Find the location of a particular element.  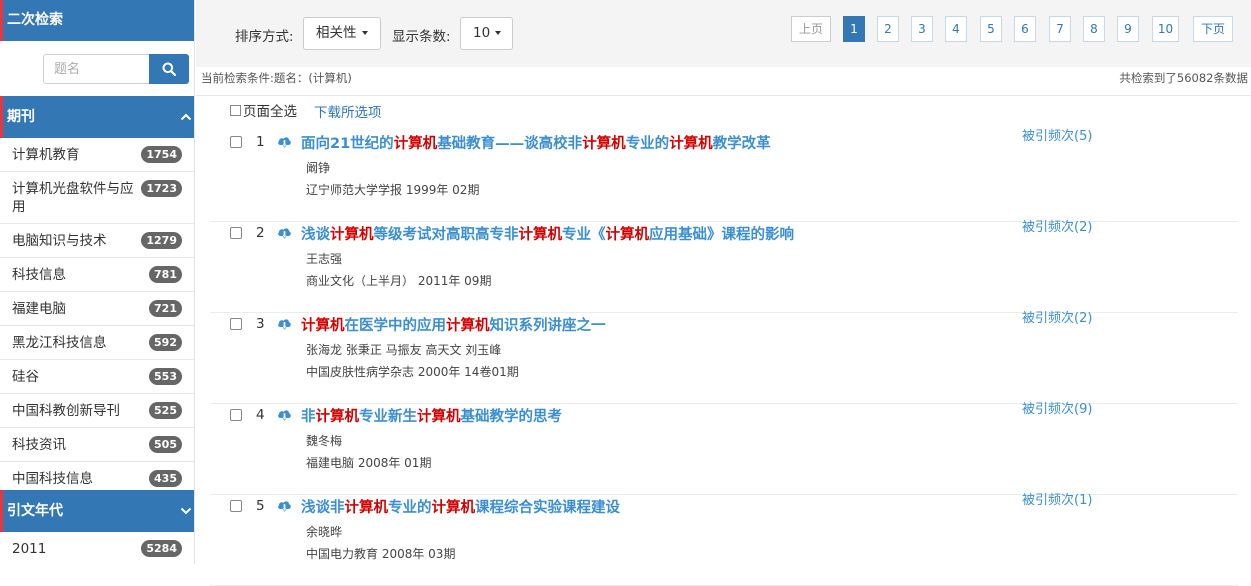

result-title-link: 面向21世纪的计算机基础教育——谈高校非计算机专业的计算机教学改革 is located at coordinates (536, 142).